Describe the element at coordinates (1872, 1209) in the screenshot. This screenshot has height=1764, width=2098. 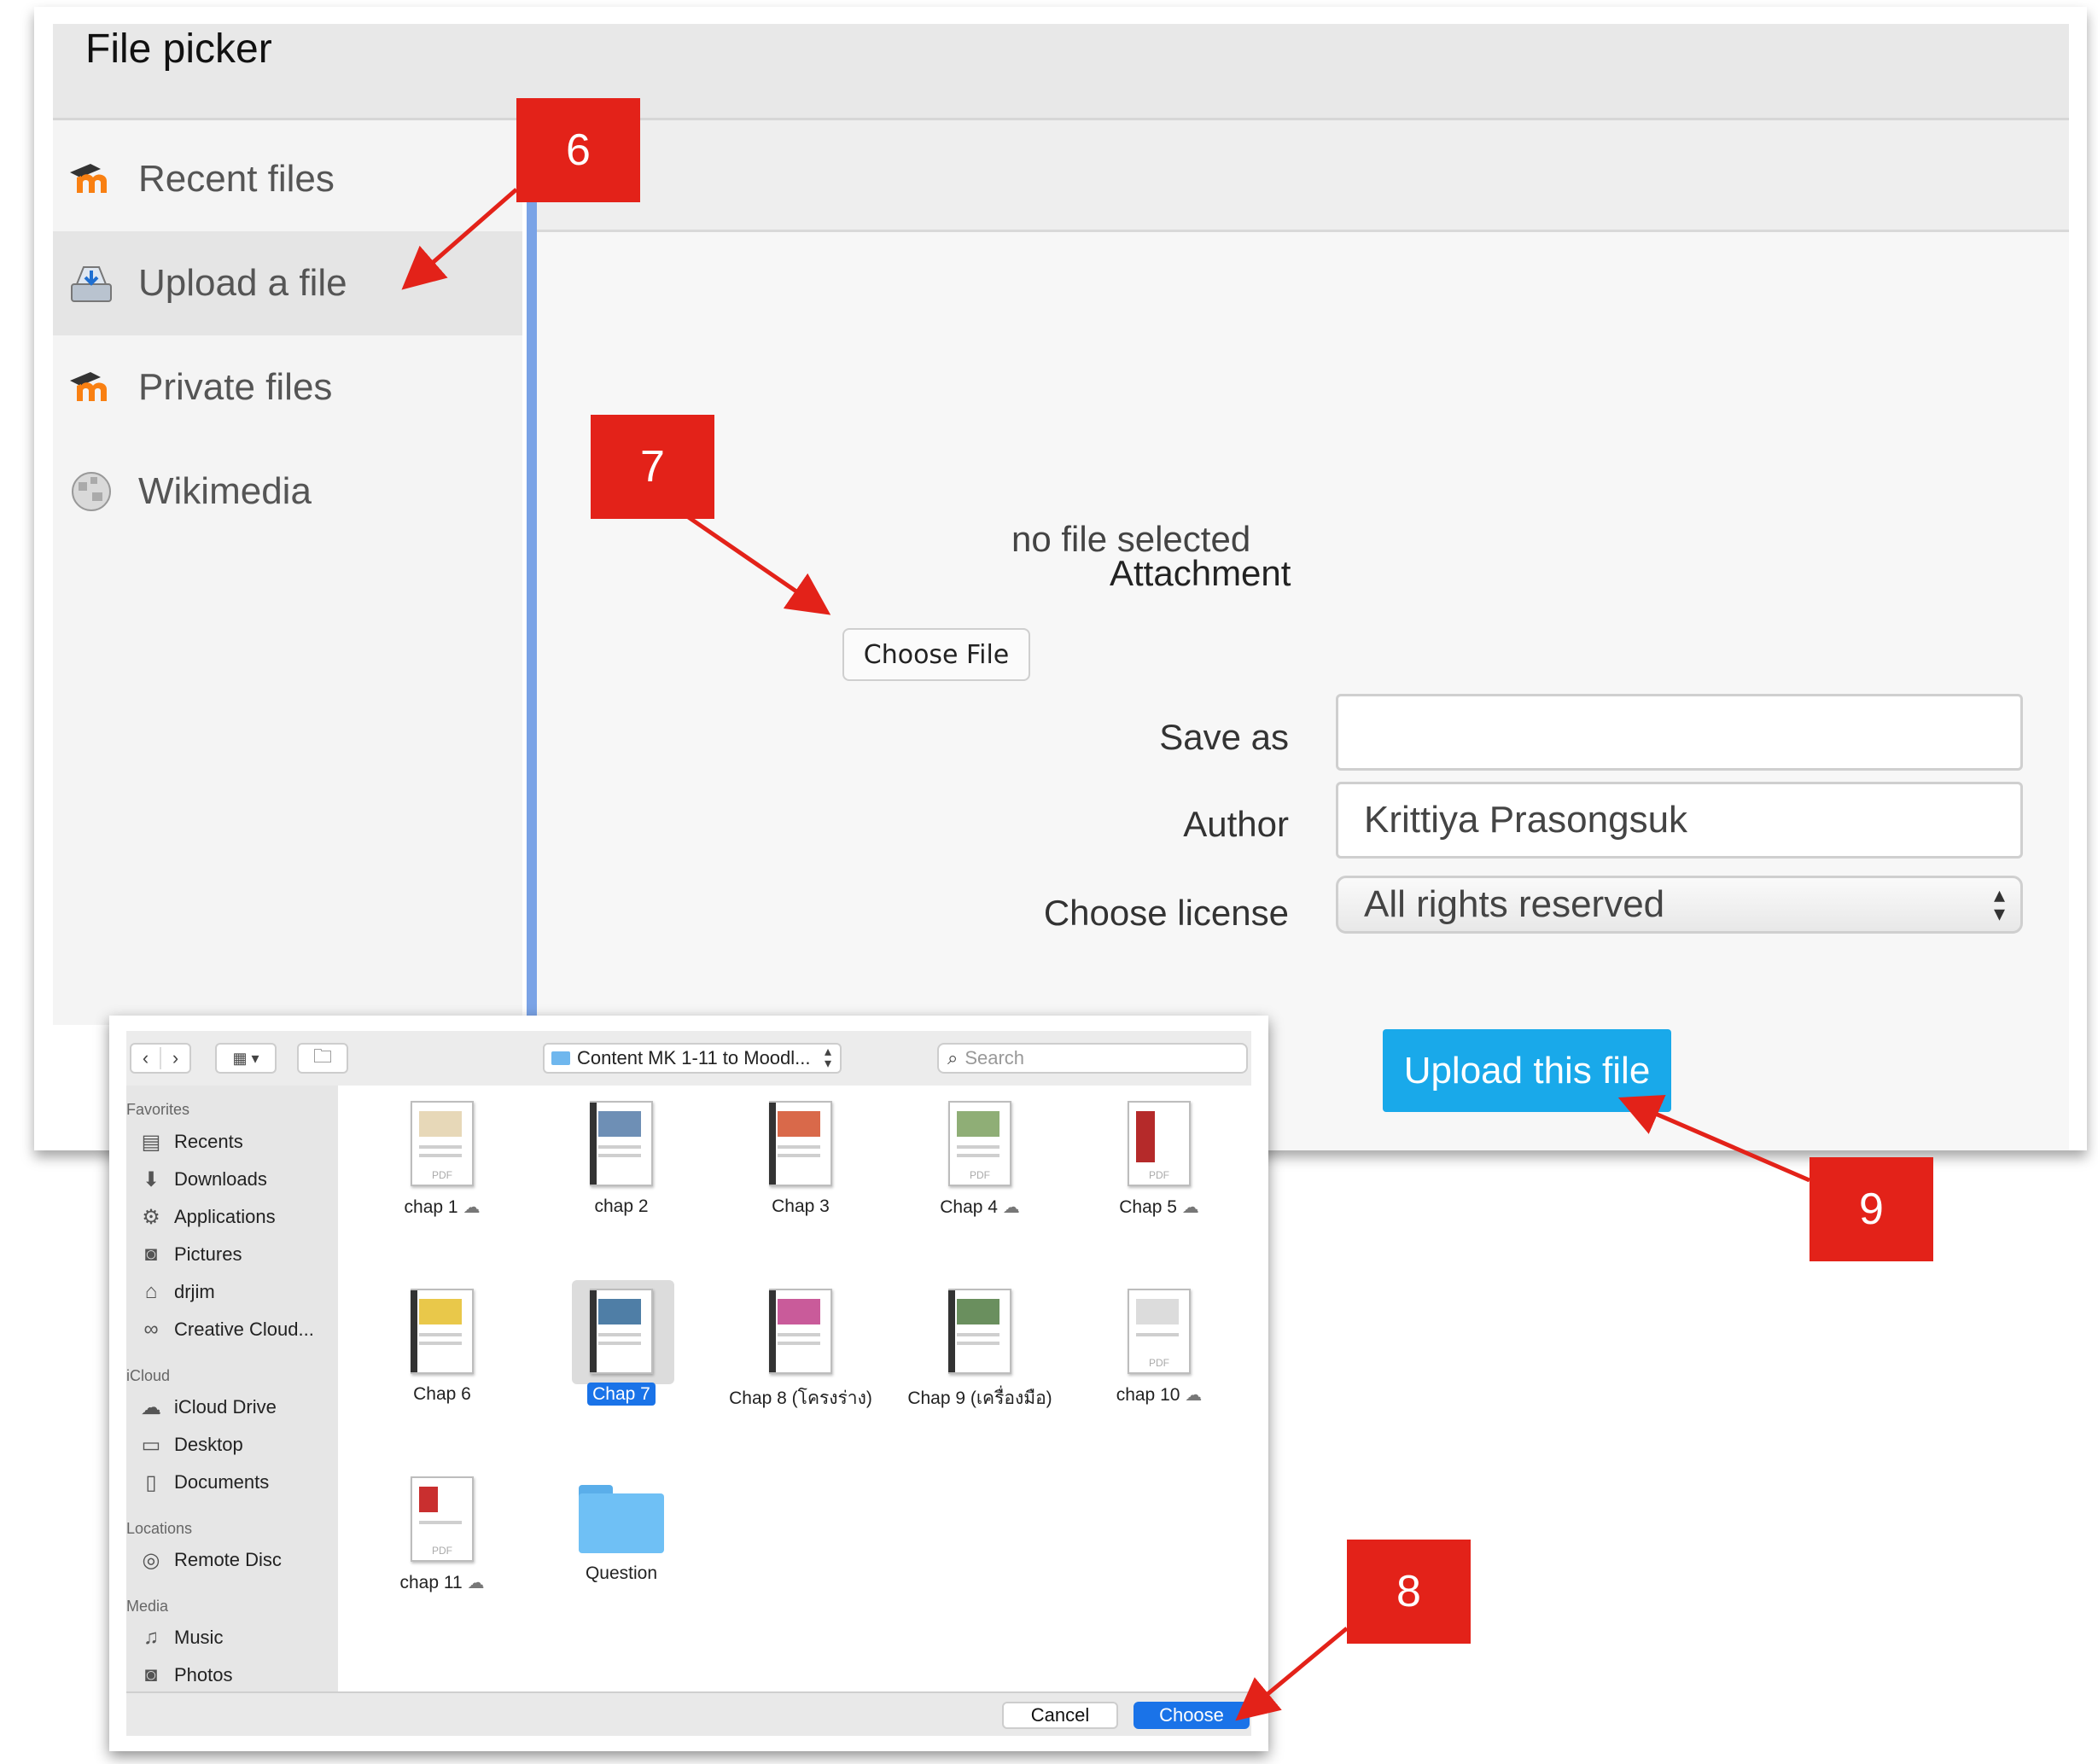
I see `step-9-badge: 9` at that location.